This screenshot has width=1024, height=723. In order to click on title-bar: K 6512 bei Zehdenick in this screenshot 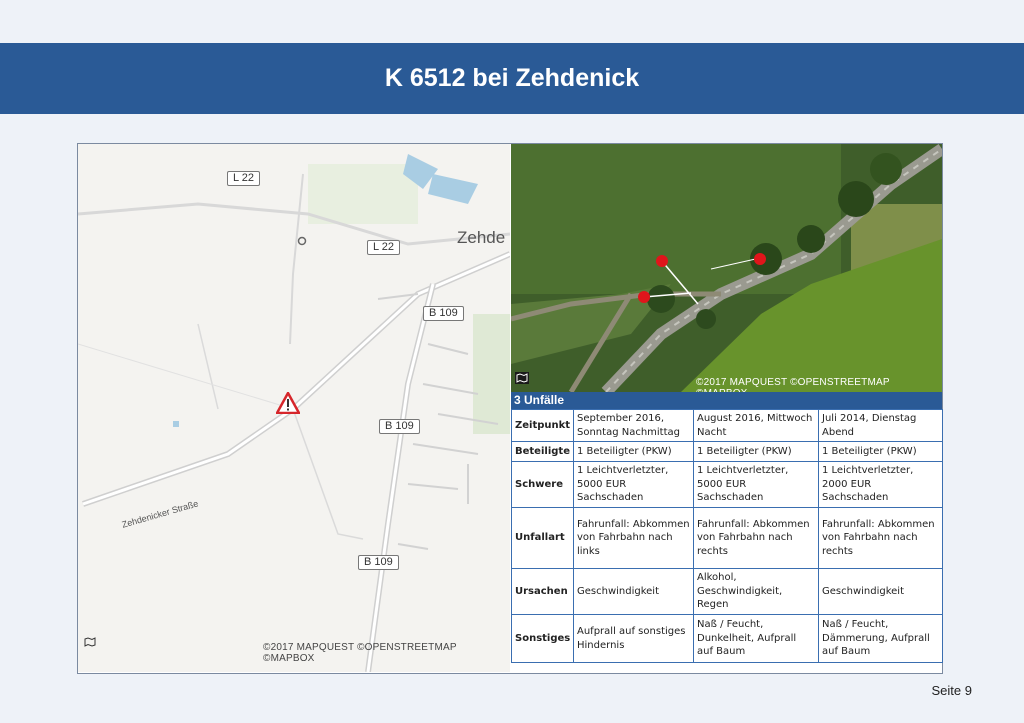, I will do `click(512, 78)`.